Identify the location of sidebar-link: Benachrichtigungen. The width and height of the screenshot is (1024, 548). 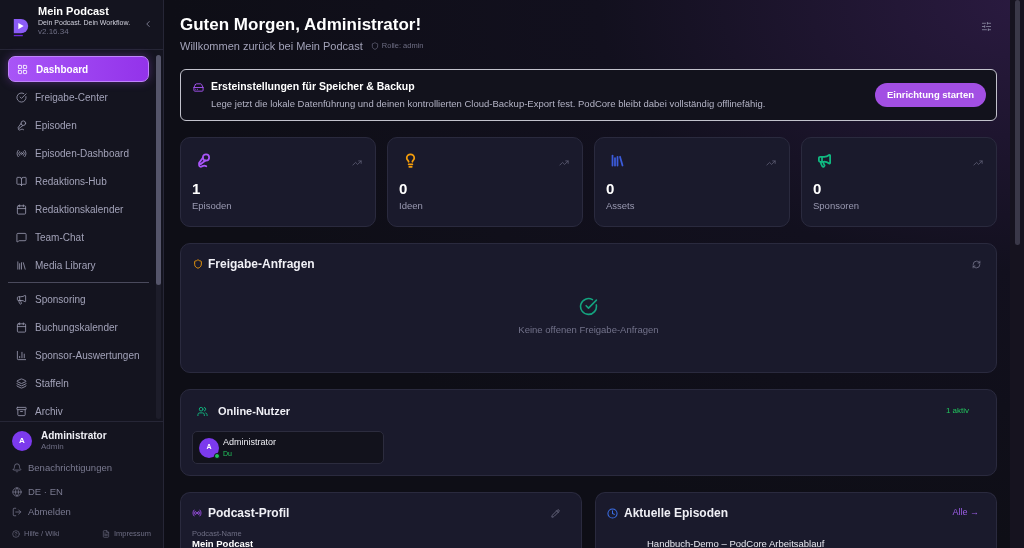
(81, 468).